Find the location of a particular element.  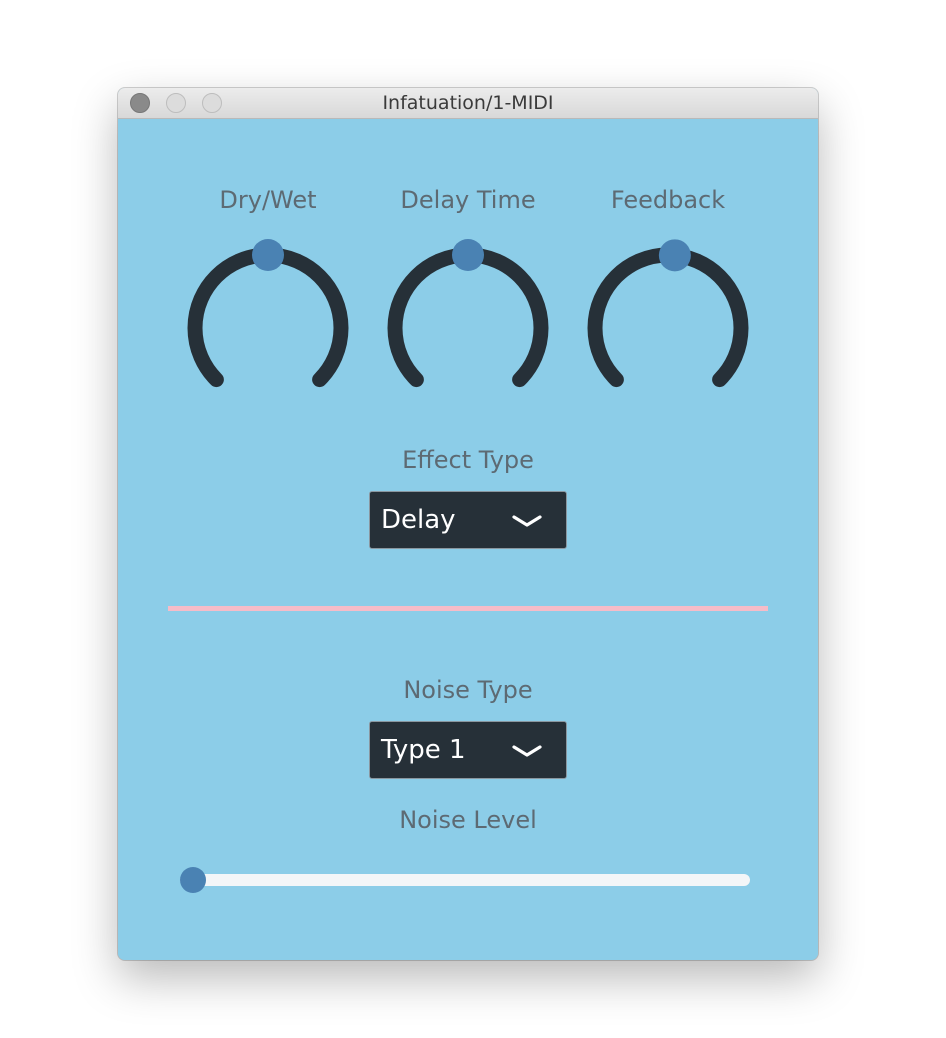

dry-wet-knob is located at coordinates (268, 328).